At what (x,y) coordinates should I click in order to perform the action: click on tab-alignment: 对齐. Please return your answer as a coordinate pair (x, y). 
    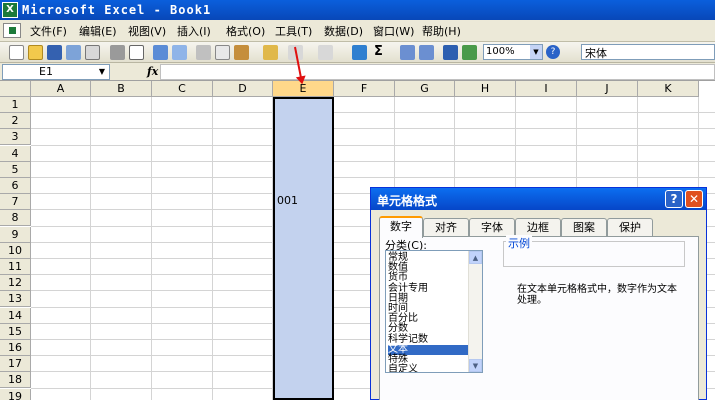
    Looking at the image, I should click on (446, 227).